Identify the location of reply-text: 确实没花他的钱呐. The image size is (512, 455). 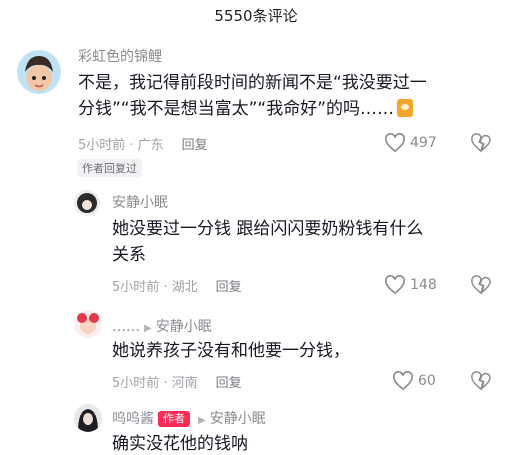
(302, 443).